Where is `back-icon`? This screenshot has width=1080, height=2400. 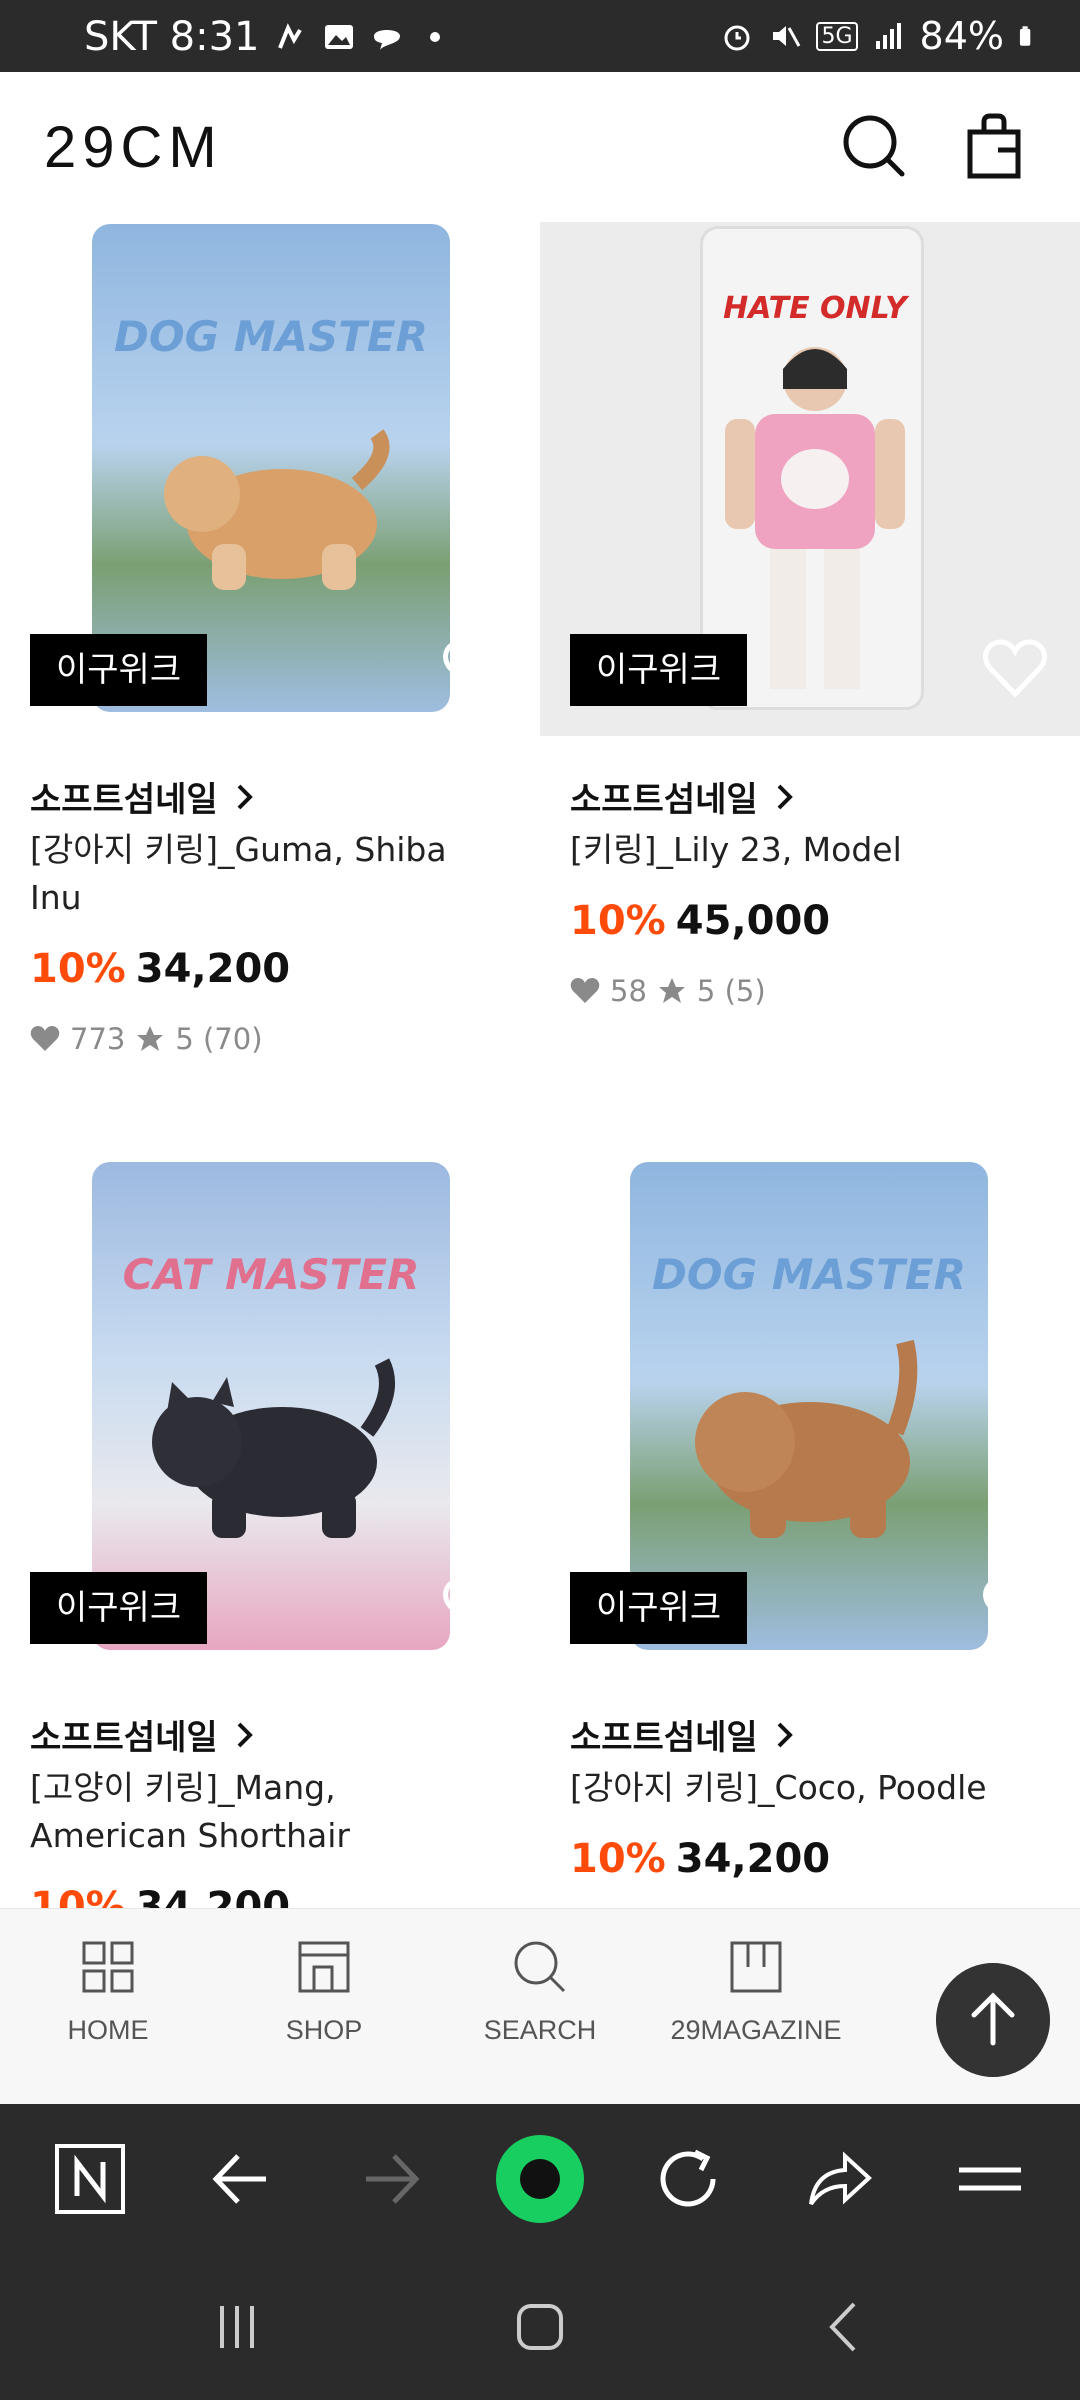 back-icon is located at coordinates (843, 2327).